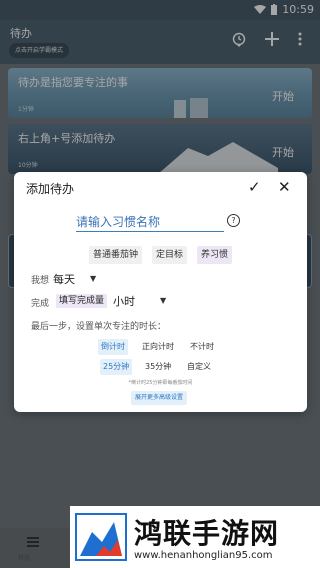 The image size is (320, 568). Describe the element at coordinates (170, 255) in the screenshot. I see `type-set-goal: 定目标` at that location.